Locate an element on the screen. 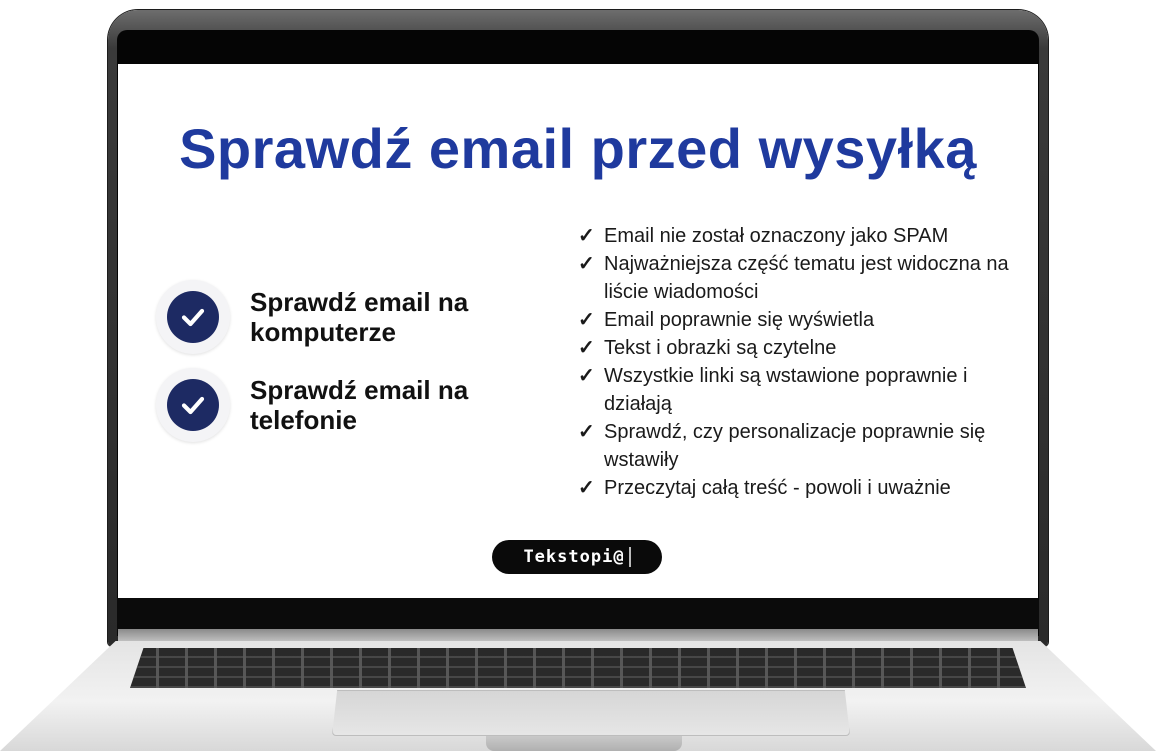 The width and height of the screenshot is (1156, 751). check-item-label: Sprawdź email na komputerze is located at coordinates (359, 317).